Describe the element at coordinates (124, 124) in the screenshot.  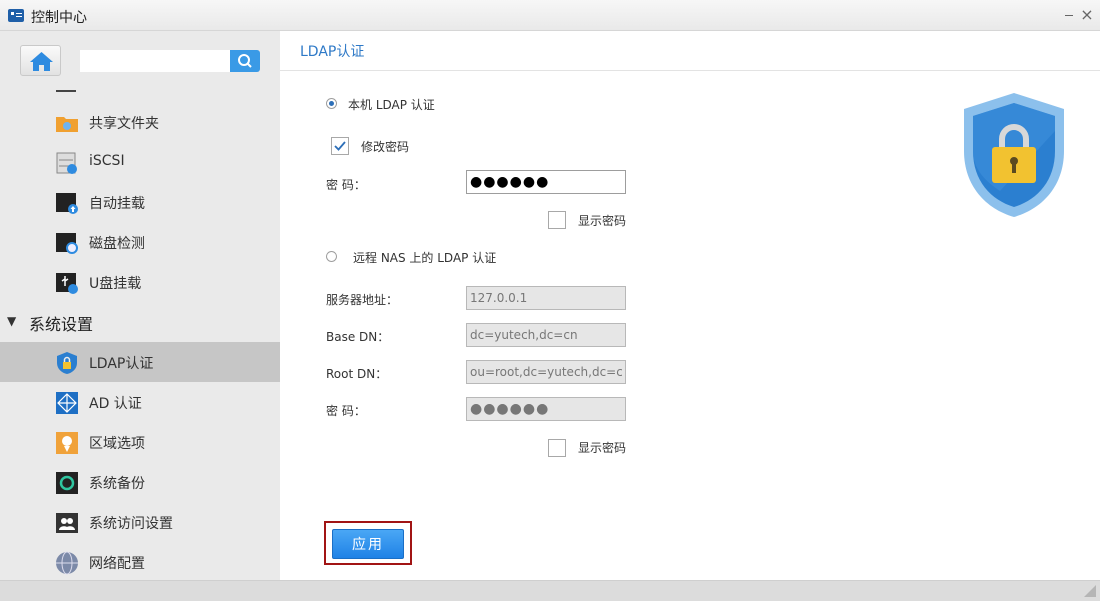
I see `sidebar-item-label: 共享文件夹` at that location.